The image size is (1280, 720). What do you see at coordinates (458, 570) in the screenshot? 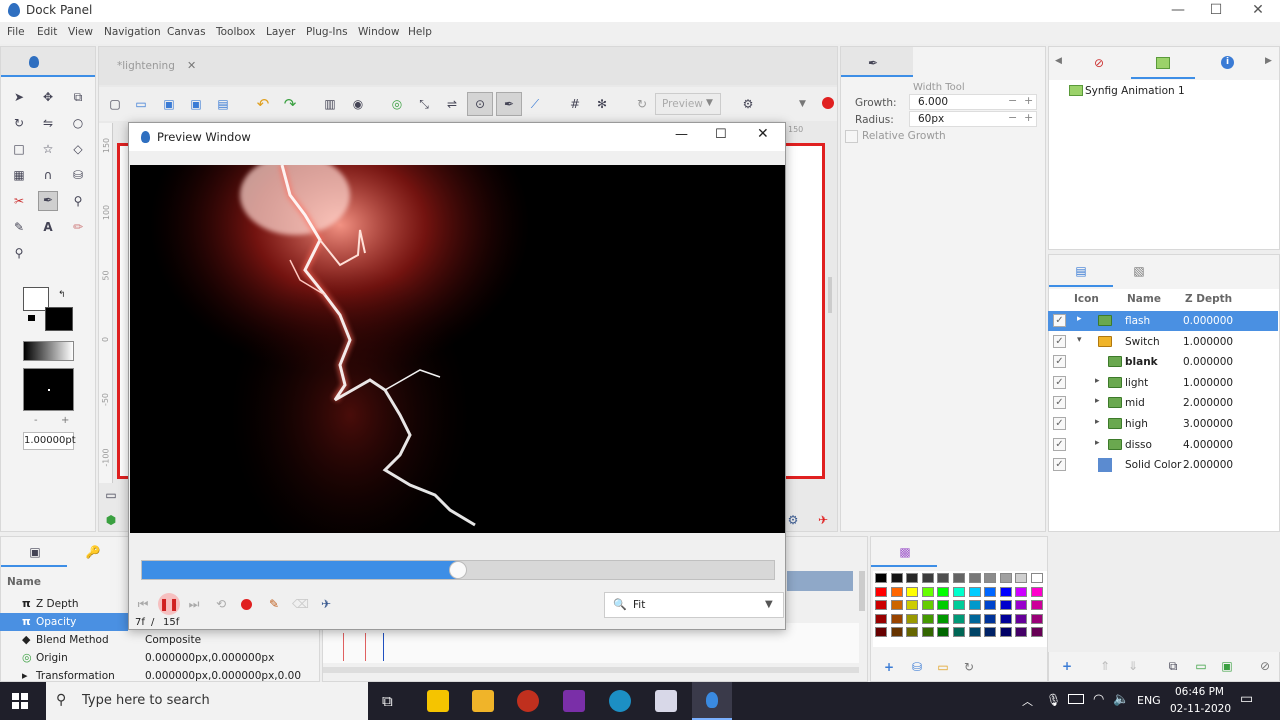
I see `preview-seek-handle` at bounding box center [458, 570].